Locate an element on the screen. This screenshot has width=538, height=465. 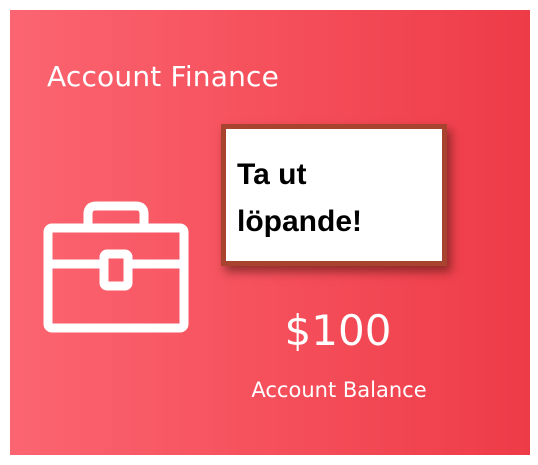
account-balance-value: $100 is located at coordinates (338, 330).